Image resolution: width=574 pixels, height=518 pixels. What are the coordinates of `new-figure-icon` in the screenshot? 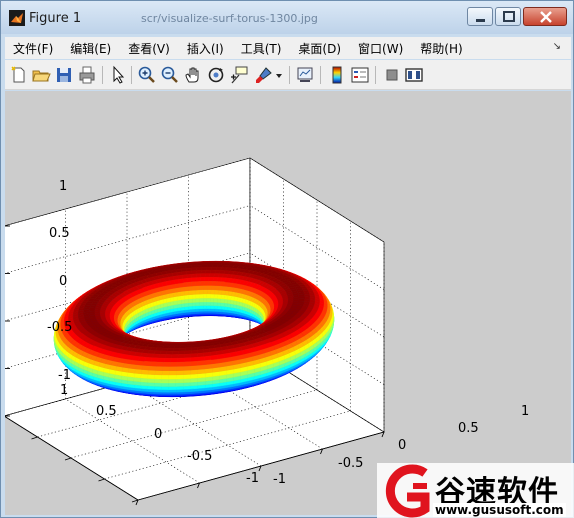 It's located at (19, 75).